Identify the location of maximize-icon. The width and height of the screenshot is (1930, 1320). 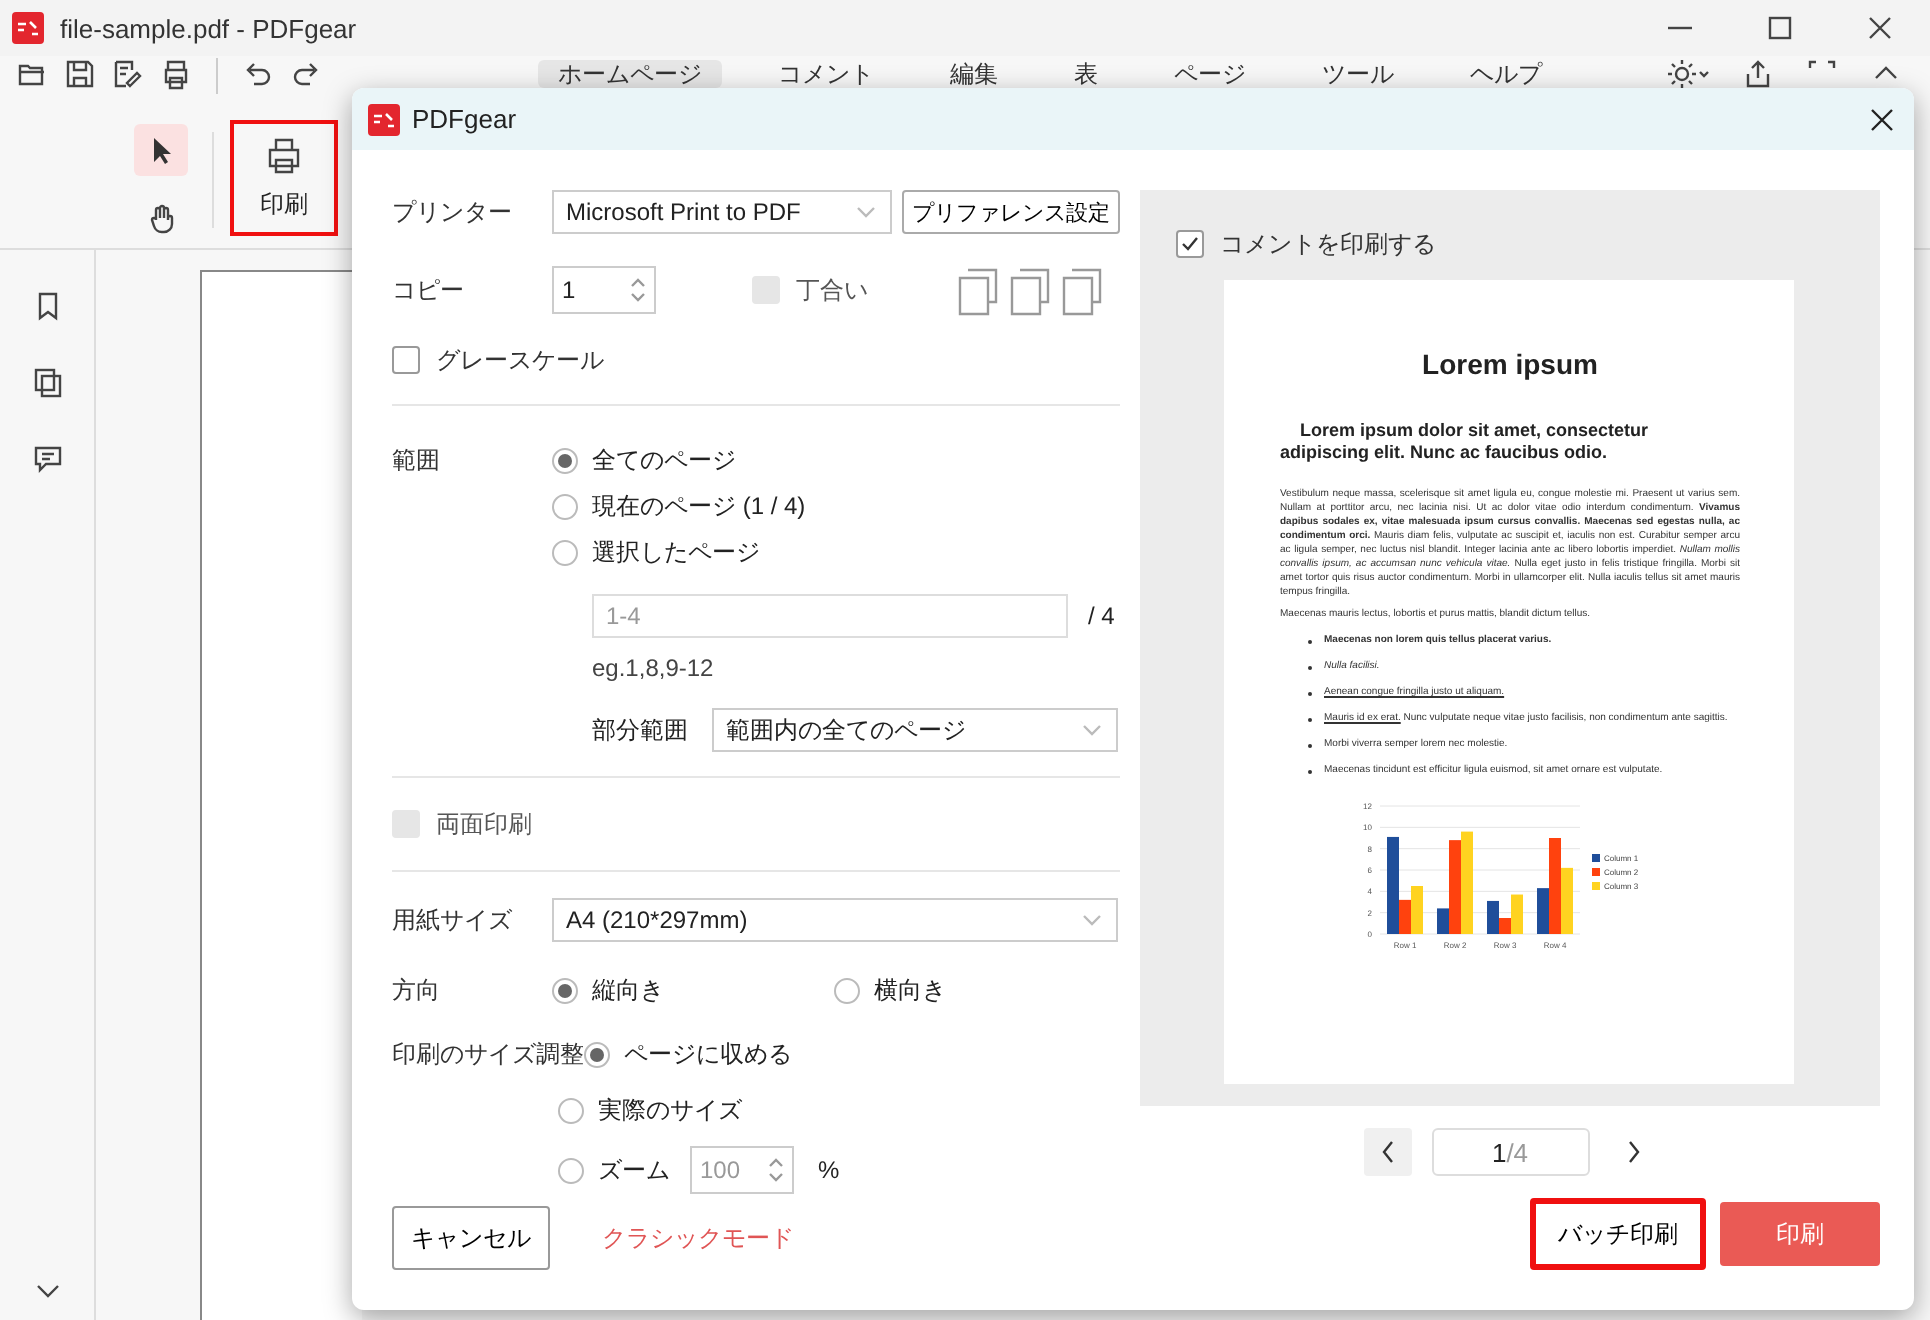
(1780, 28).